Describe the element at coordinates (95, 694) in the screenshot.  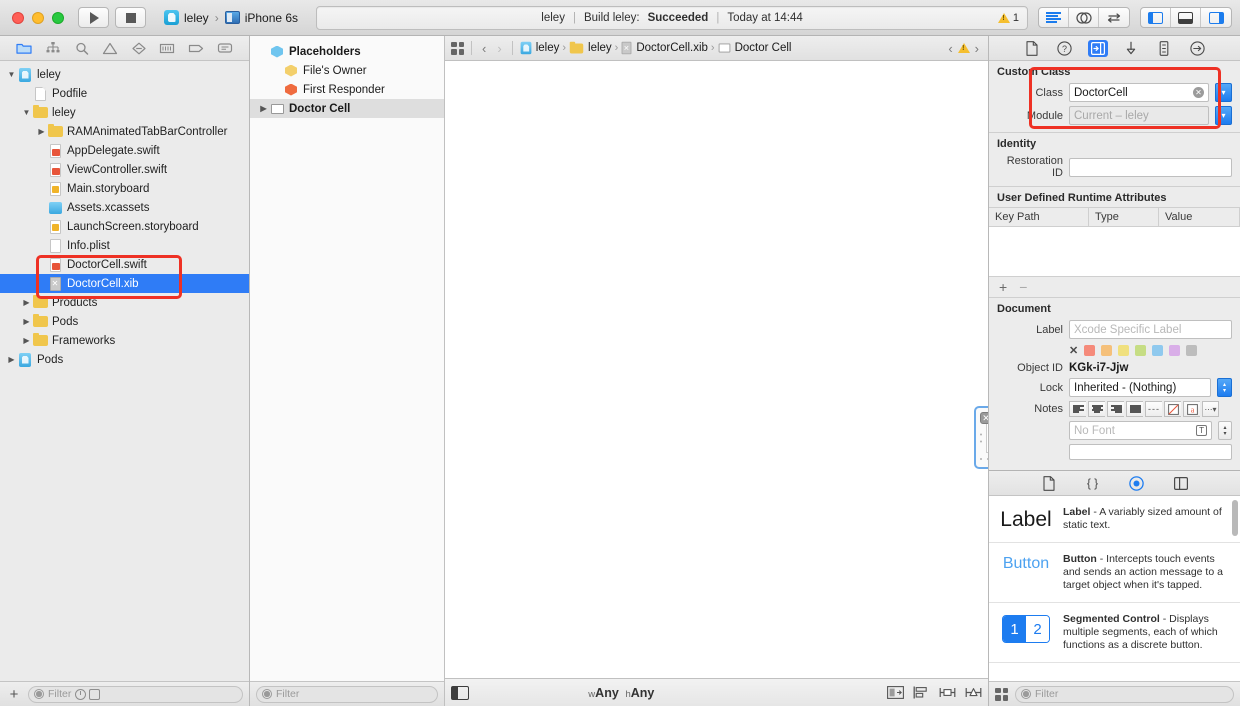
I see `source-control-filter-icon` at that location.